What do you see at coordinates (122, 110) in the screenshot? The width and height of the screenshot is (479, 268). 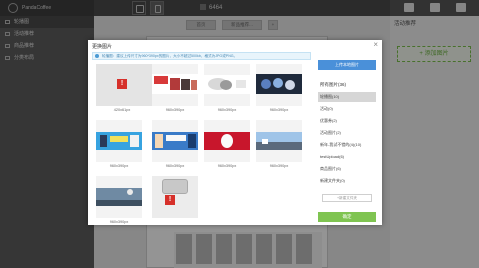 I see `image-size: 420x61px` at bounding box center [122, 110].